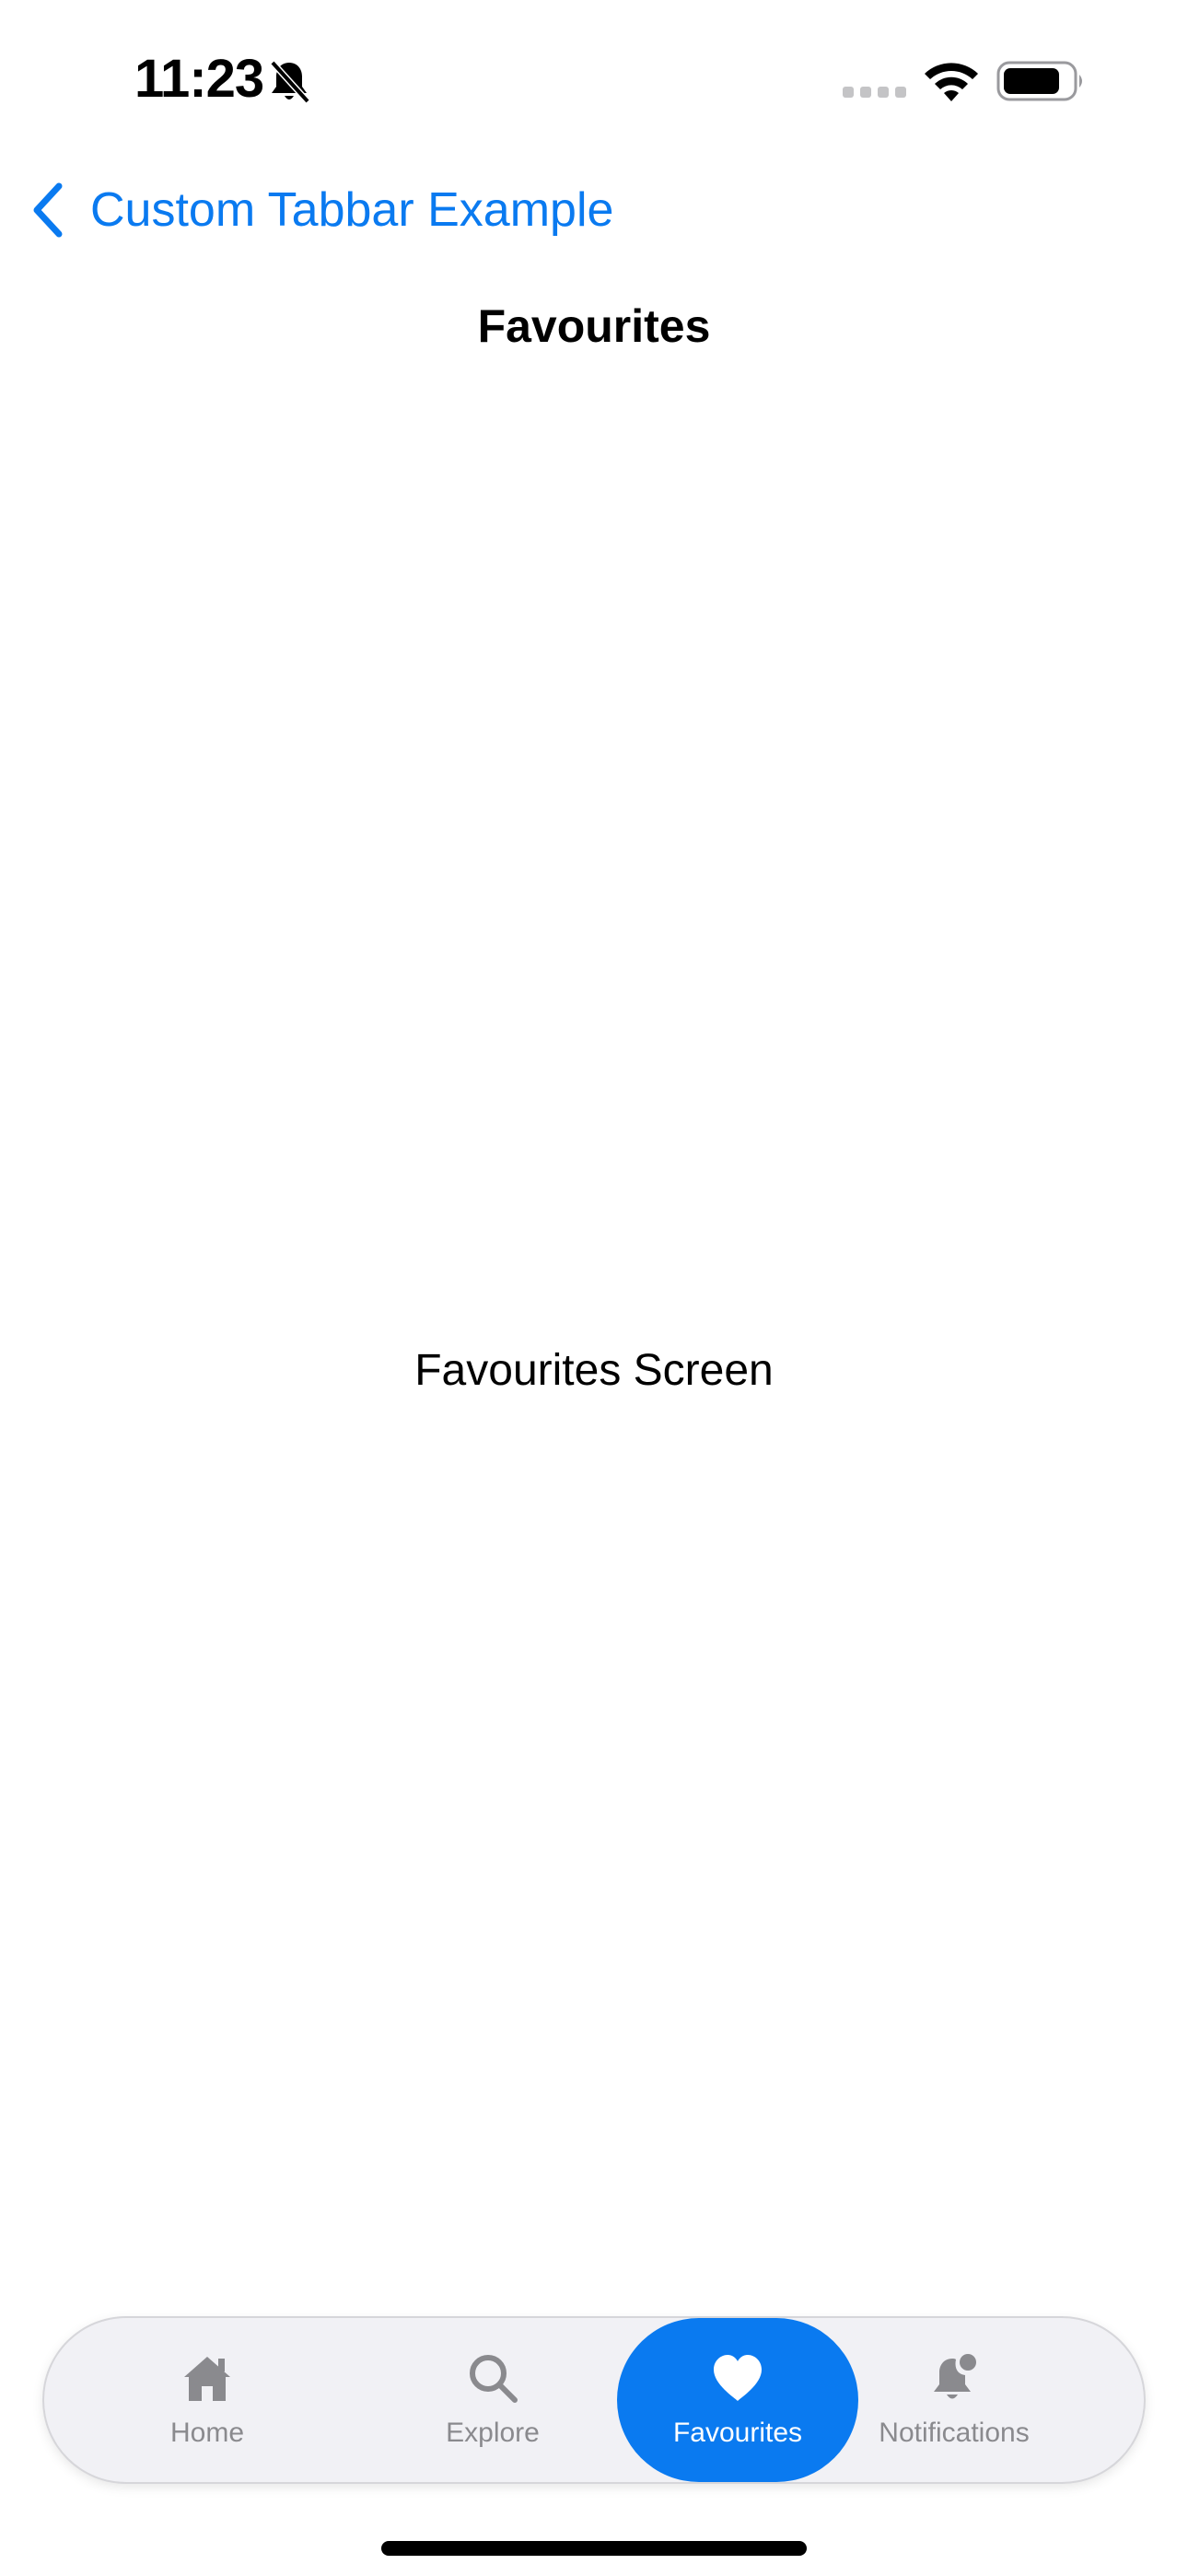  I want to click on back-button-label: Custom Tabbar Example, so click(352, 210).